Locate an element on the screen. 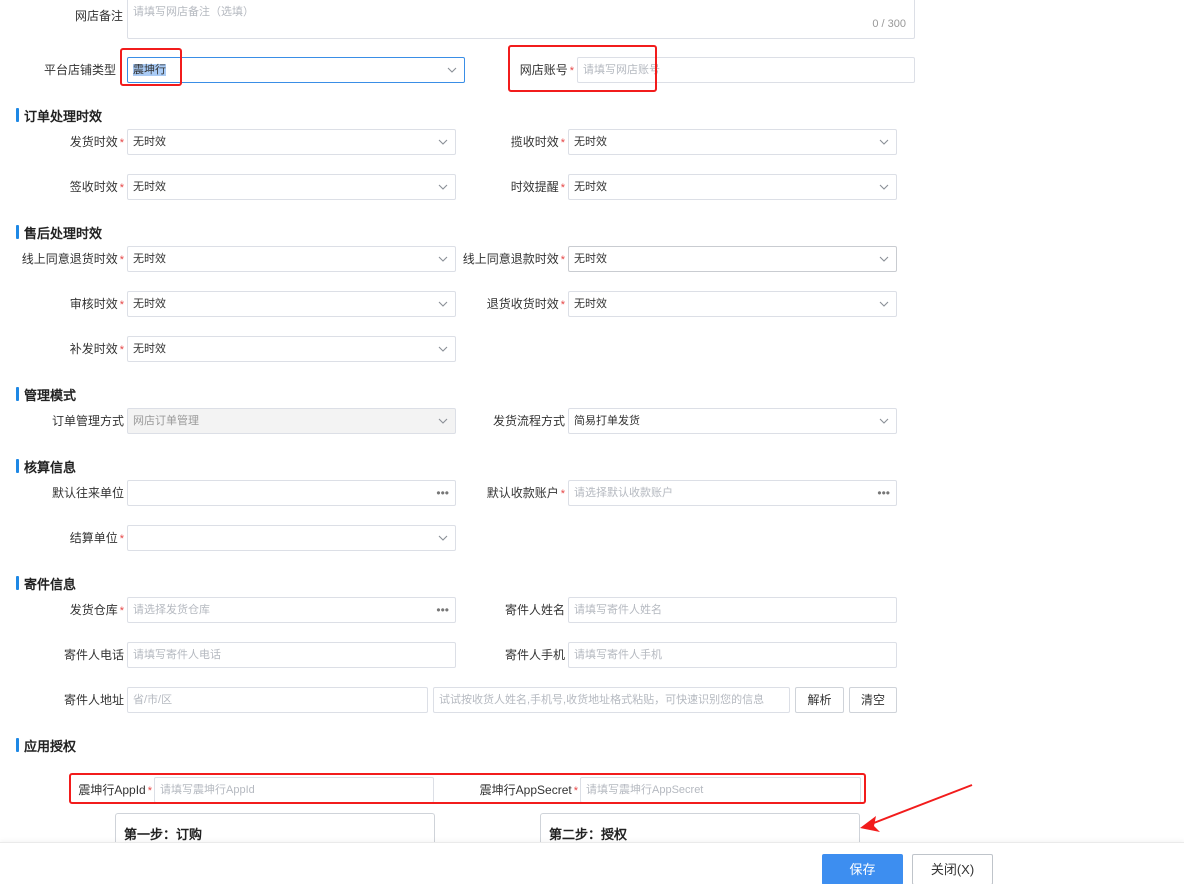  default-partner-label: 默认往来单位 is located at coordinates (87, 493).